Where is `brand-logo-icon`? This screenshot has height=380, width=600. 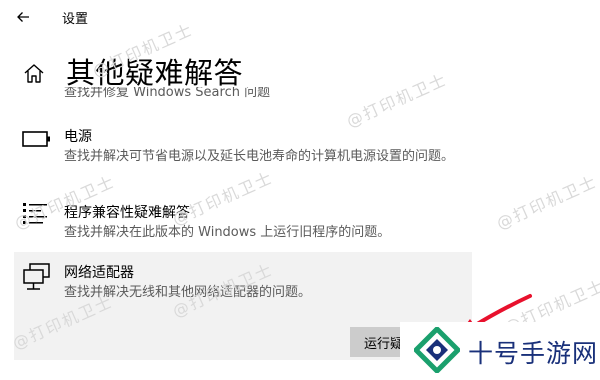 brand-logo-icon is located at coordinates (437, 350).